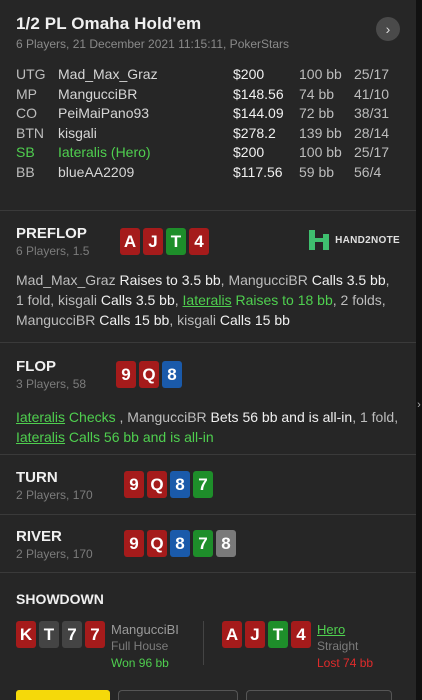 Image resolution: width=422 pixels, height=700 pixels. Describe the element at coordinates (60, 599) in the screenshot. I see `showdown-title: SHOWDOWN` at that location.